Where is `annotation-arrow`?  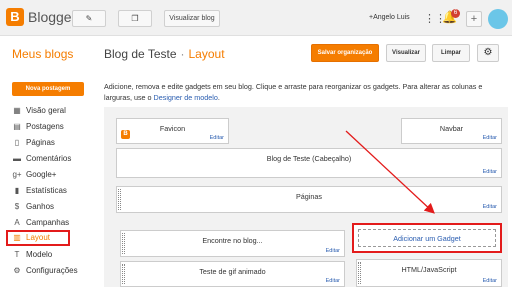 annotation-arrow is located at coordinates (390, 172).